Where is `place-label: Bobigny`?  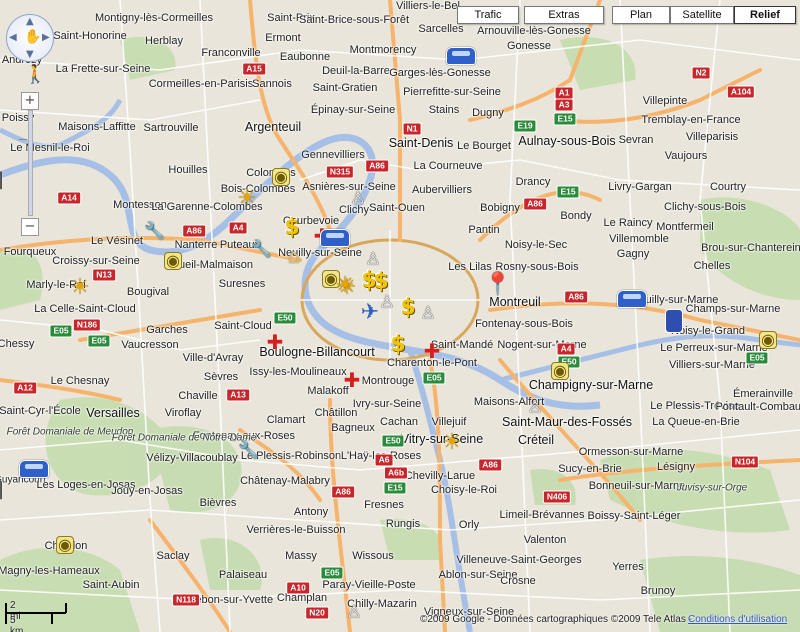
place-label: Bobigny is located at coordinates (500, 208).